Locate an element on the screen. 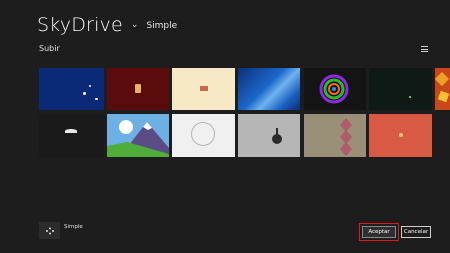 The width and height of the screenshot is (450, 253). view-label: Simple is located at coordinates (161, 26).